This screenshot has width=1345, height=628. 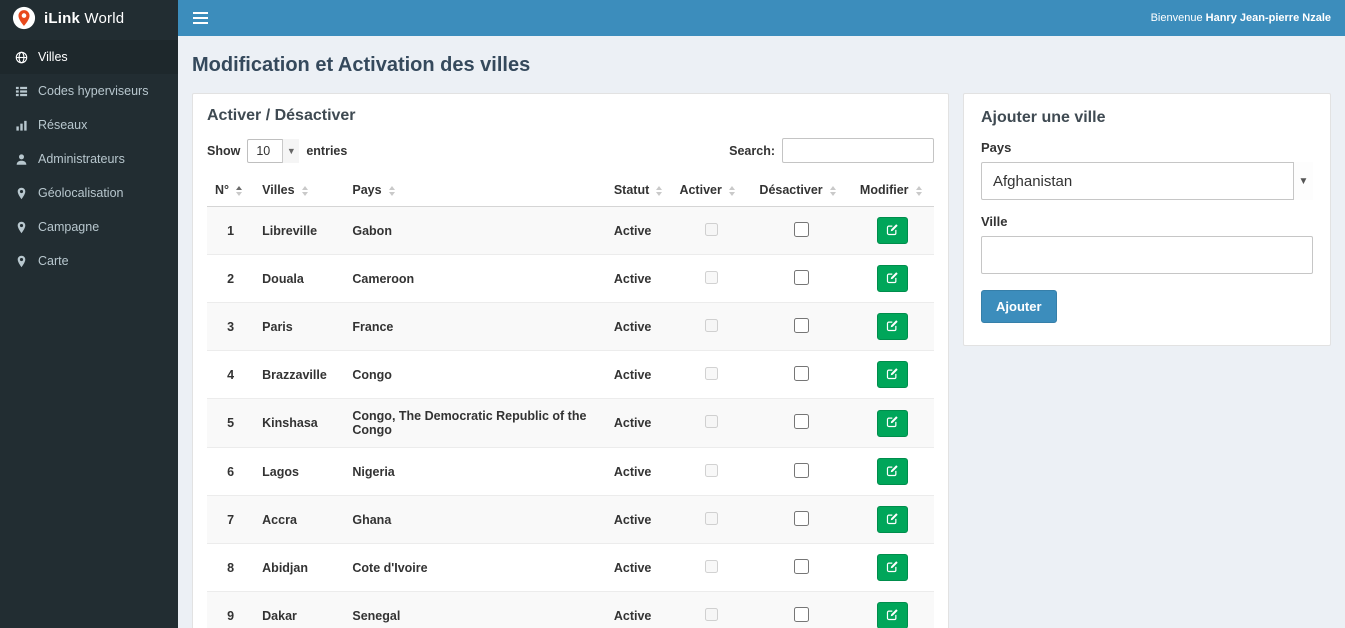 I want to click on ville-label: Ville, so click(x=994, y=221).